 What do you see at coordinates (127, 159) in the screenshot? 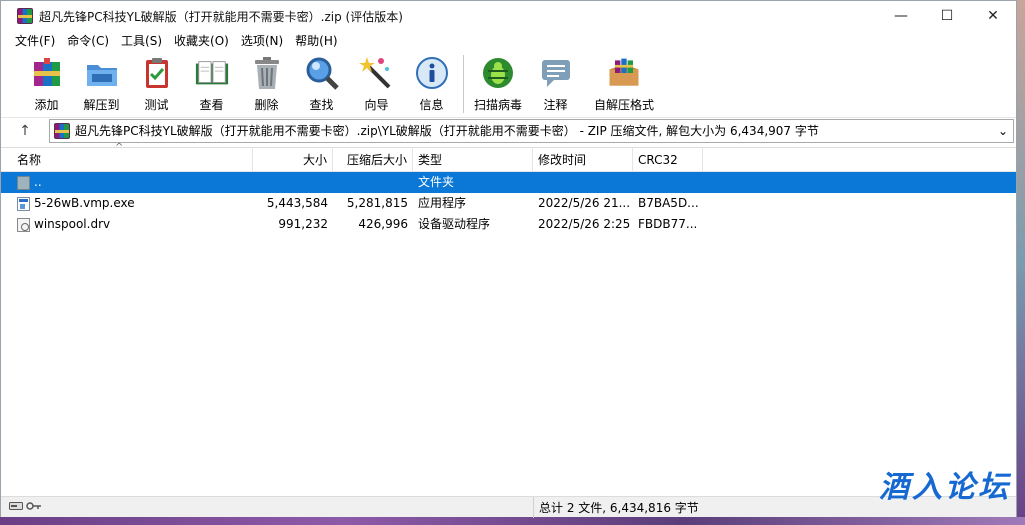
I see `column-header-name: 名称` at bounding box center [127, 159].